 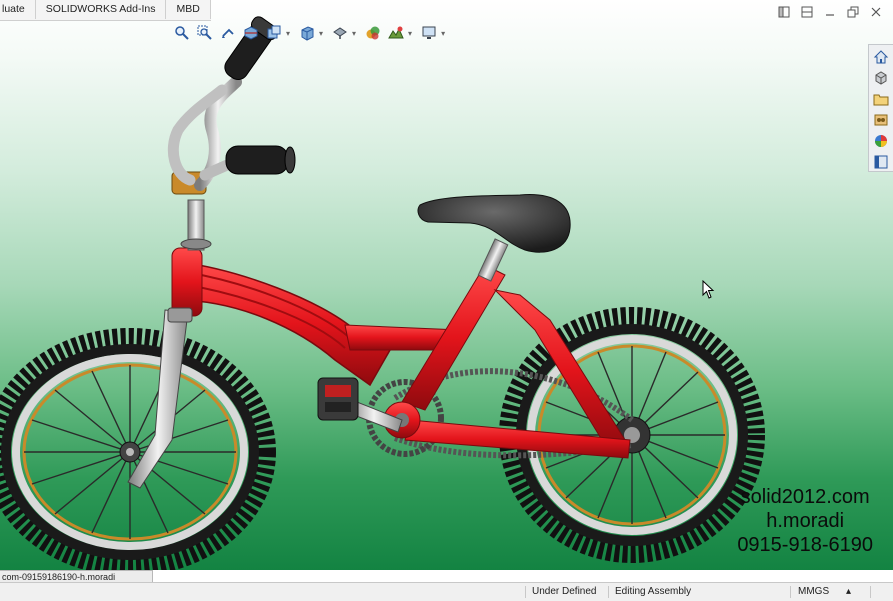 What do you see at coordinates (338, 399) in the screenshot?
I see `pedal` at bounding box center [338, 399].